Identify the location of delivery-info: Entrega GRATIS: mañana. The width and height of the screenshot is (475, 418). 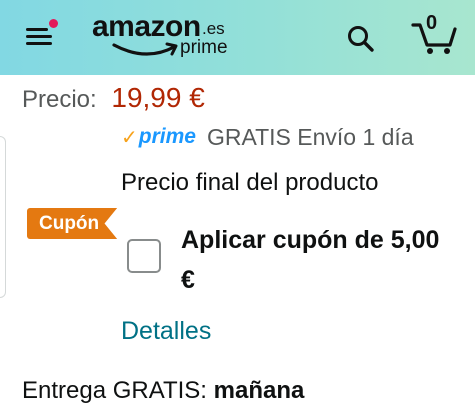
(163, 391).